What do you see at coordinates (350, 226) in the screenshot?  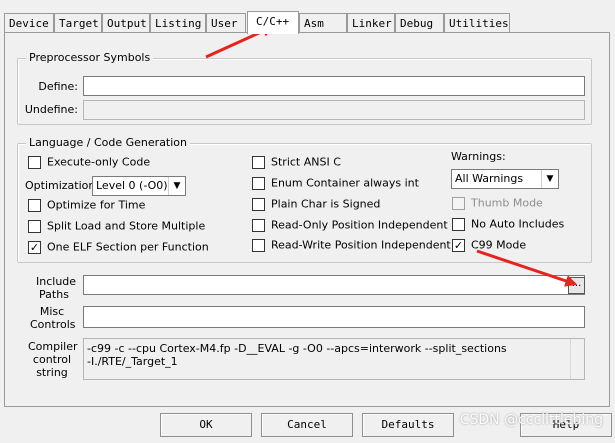 I see `ro-position-independent-checkbox: Read-Only Position Independent` at bounding box center [350, 226].